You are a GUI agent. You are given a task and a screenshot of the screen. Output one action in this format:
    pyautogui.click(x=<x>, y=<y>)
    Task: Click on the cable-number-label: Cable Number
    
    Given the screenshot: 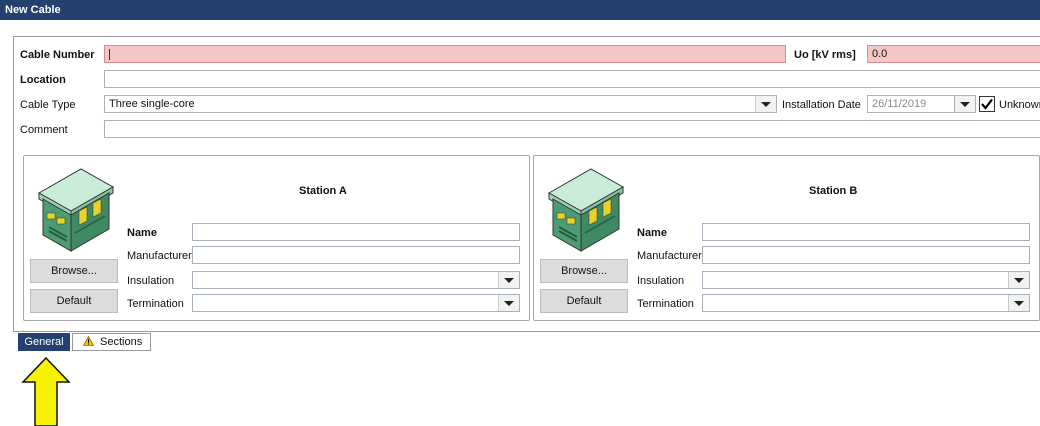 What is the action you would take?
    pyautogui.click(x=57, y=55)
    